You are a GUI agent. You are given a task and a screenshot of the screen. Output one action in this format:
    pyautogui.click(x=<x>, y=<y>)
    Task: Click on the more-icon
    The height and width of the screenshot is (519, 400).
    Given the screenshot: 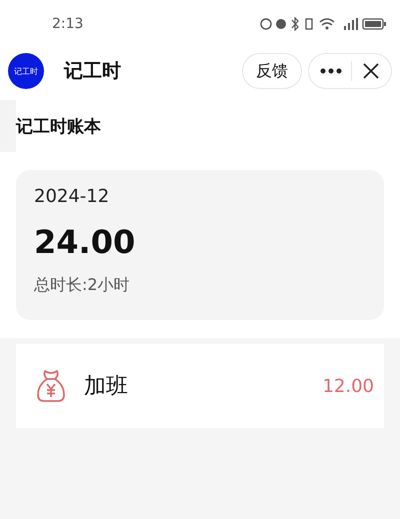 What is the action you would take?
    pyautogui.click(x=331, y=71)
    